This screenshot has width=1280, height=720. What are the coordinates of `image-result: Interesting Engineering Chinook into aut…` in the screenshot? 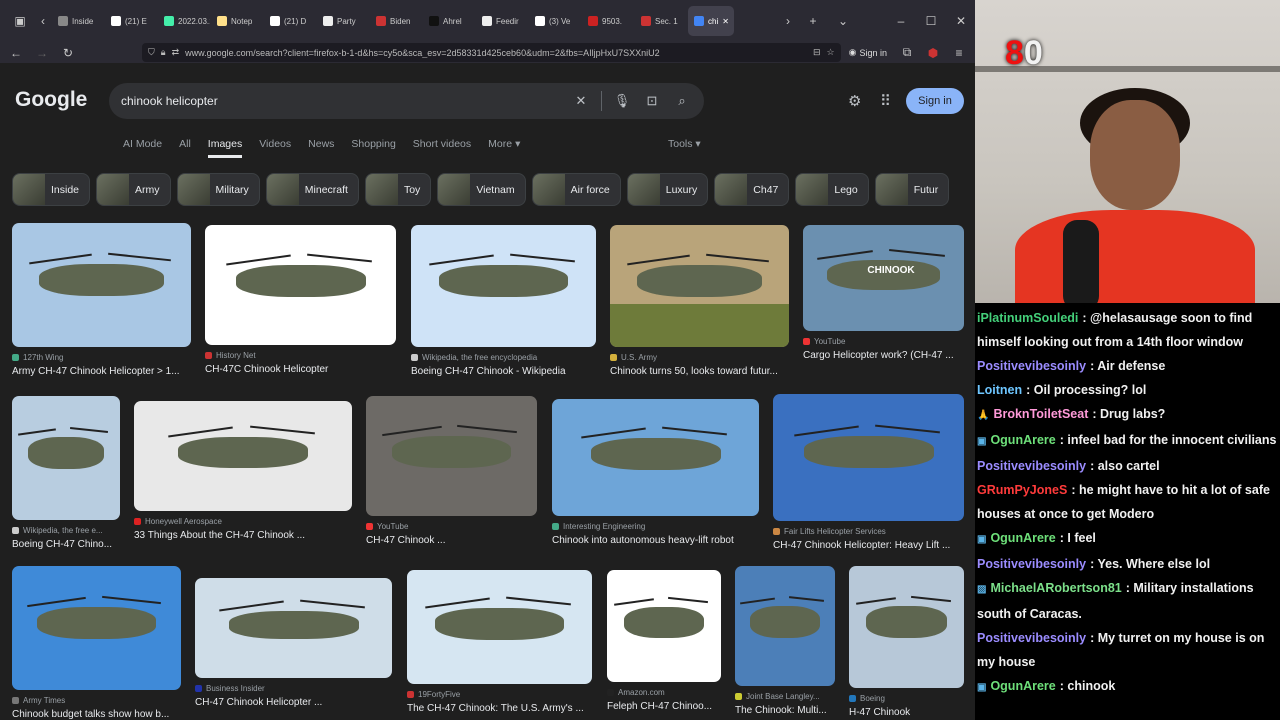 It's located at (655, 472).